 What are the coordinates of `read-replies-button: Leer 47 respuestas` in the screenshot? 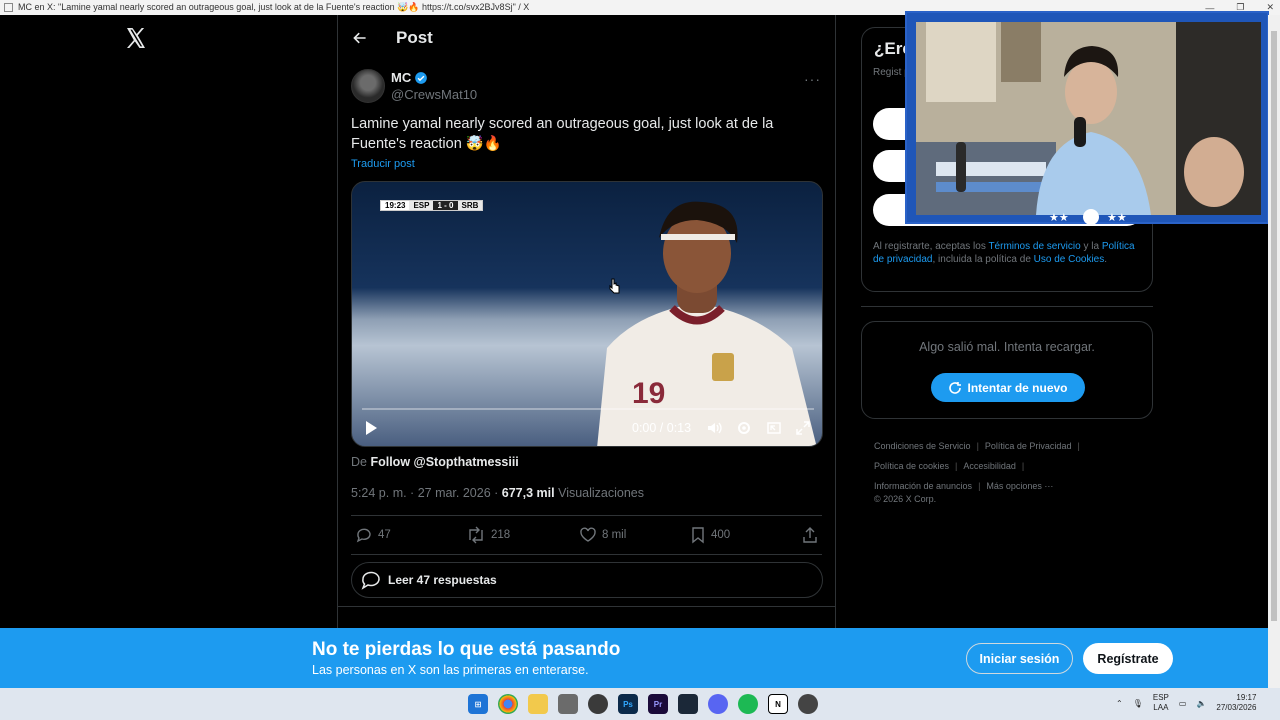 It's located at (587, 580).